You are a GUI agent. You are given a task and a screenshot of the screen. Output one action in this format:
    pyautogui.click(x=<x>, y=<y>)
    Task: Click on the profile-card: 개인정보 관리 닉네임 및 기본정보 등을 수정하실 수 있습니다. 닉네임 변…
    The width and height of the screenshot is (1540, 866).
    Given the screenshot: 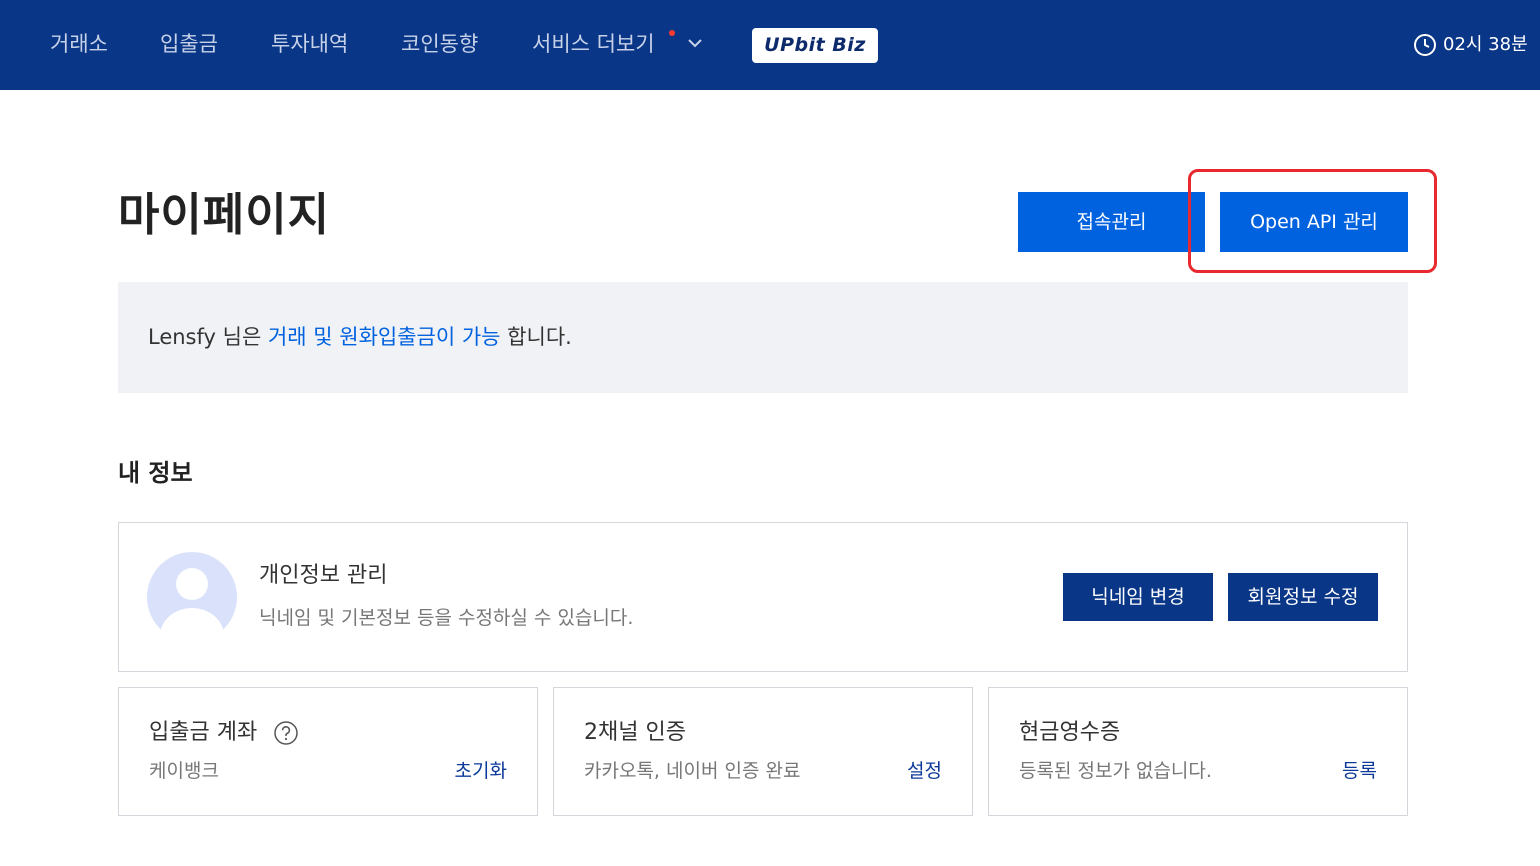 What is the action you would take?
    pyautogui.click(x=763, y=597)
    